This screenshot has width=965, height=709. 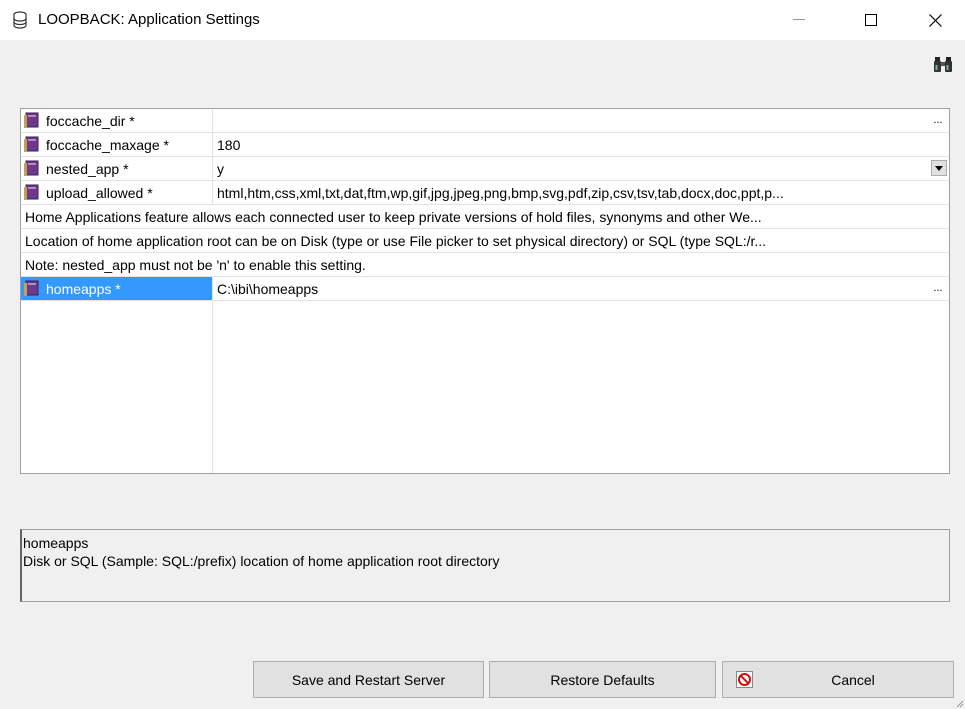 I want to click on property-name: homeapps *, so click(x=116, y=288).